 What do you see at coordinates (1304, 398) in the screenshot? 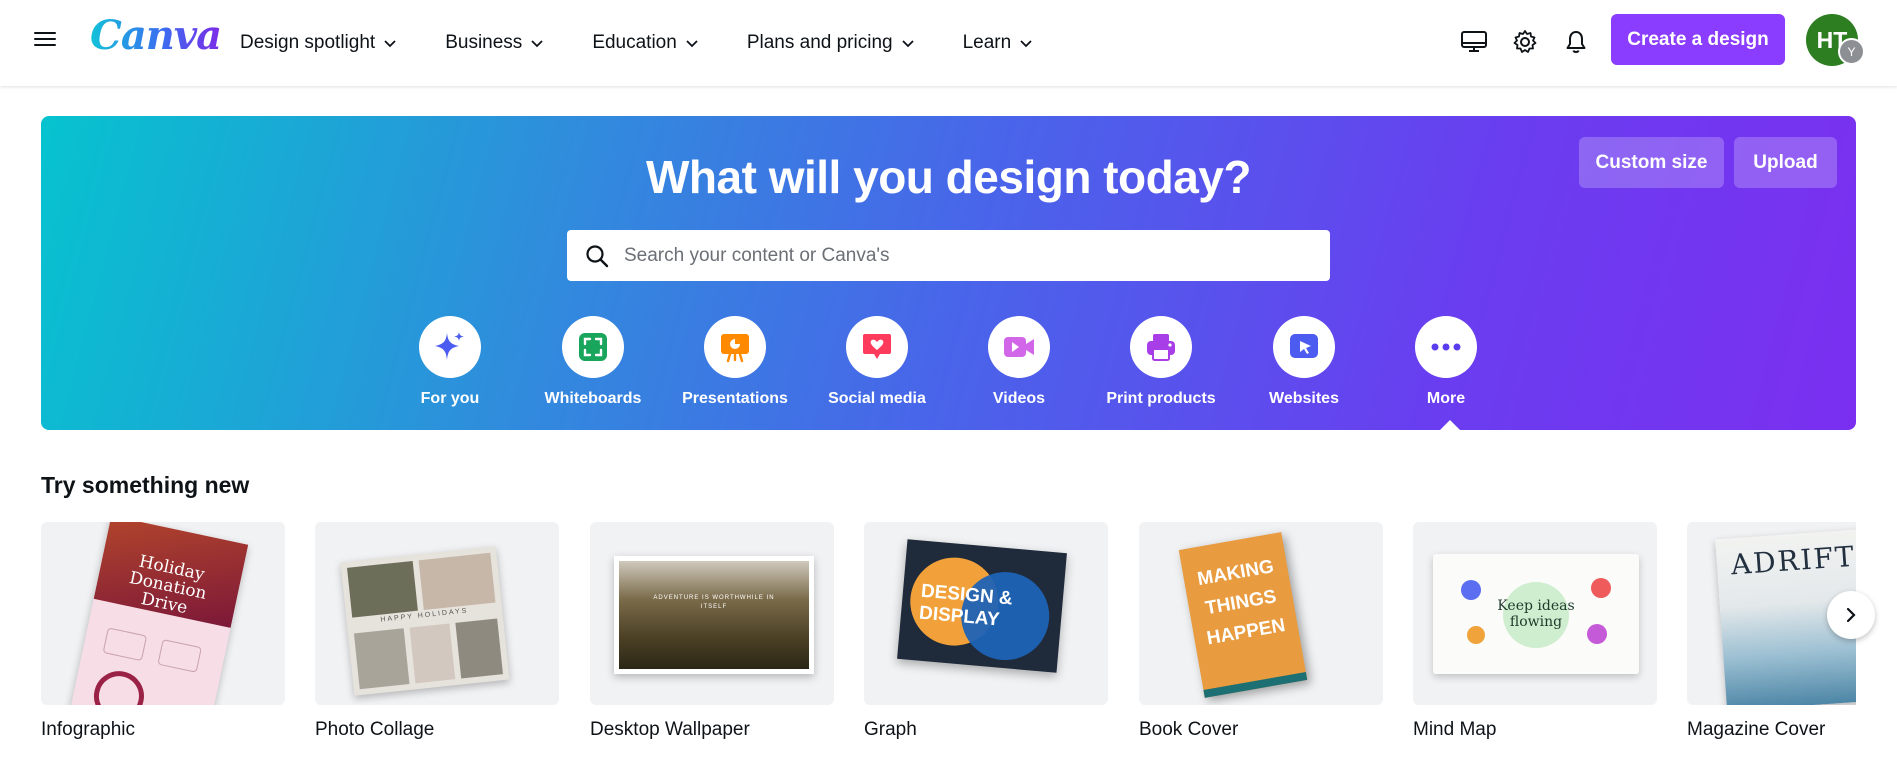
I see `category-label: Websites` at bounding box center [1304, 398].